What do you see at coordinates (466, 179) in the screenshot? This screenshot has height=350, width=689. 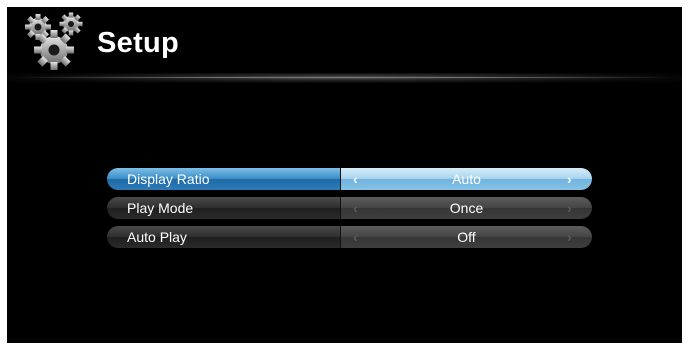 I see `menu-item-value: Auto` at bounding box center [466, 179].